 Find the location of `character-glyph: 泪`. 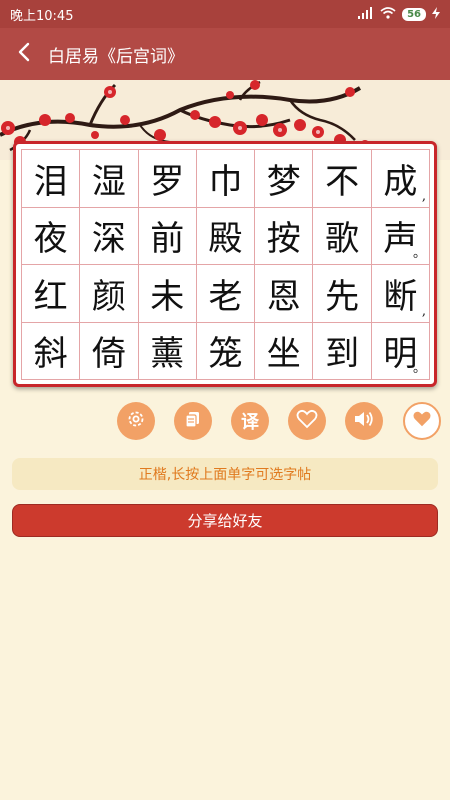

character-glyph: 泪 is located at coordinates (50, 181).